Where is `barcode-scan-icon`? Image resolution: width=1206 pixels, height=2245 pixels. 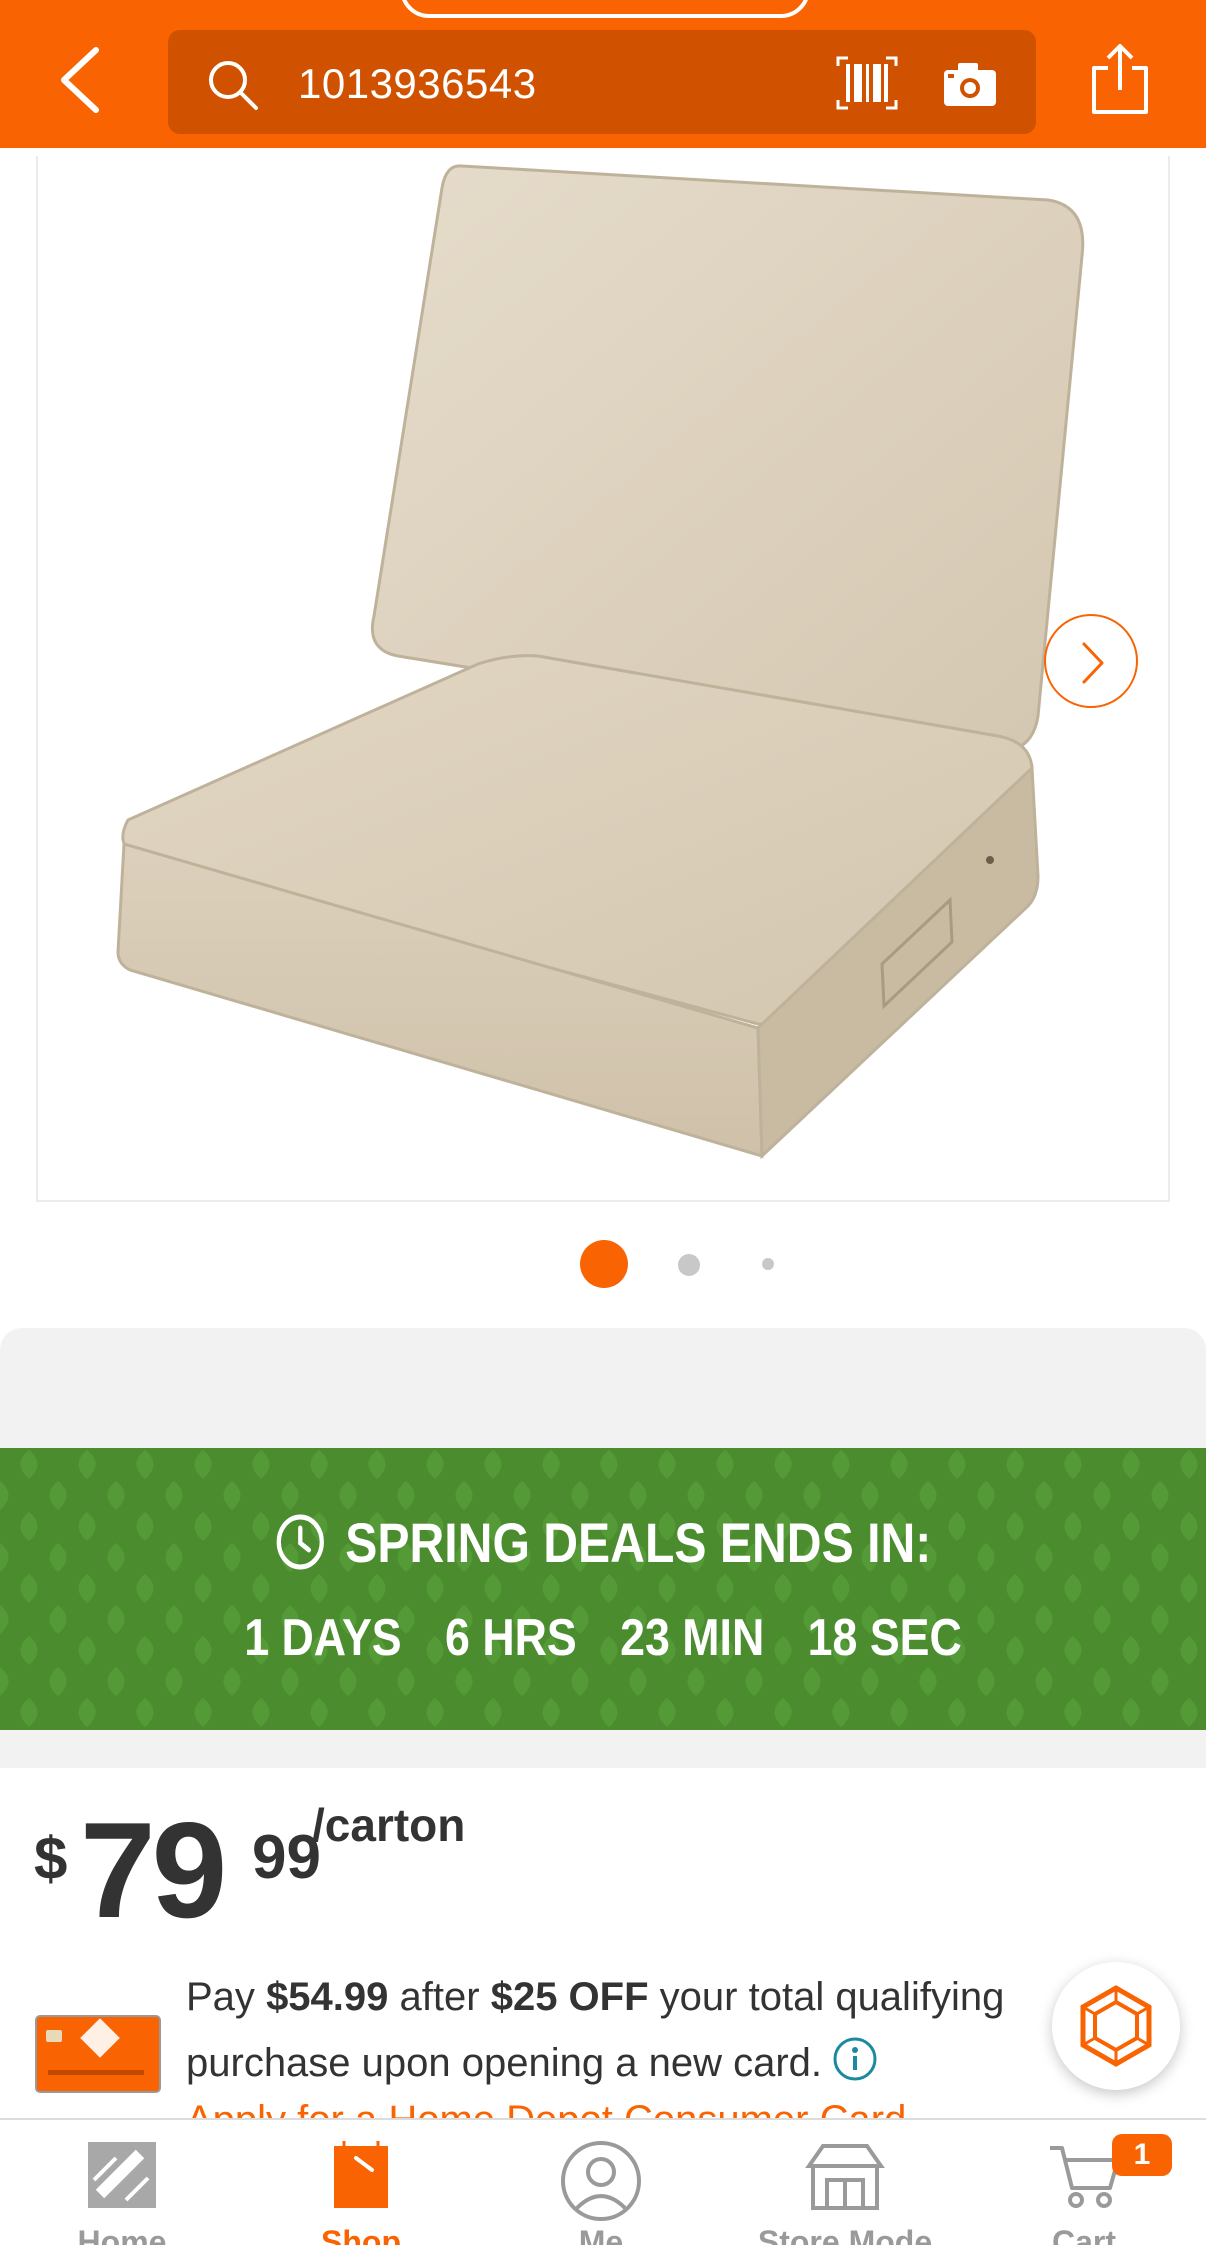
barcode-scan-icon is located at coordinates (867, 83).